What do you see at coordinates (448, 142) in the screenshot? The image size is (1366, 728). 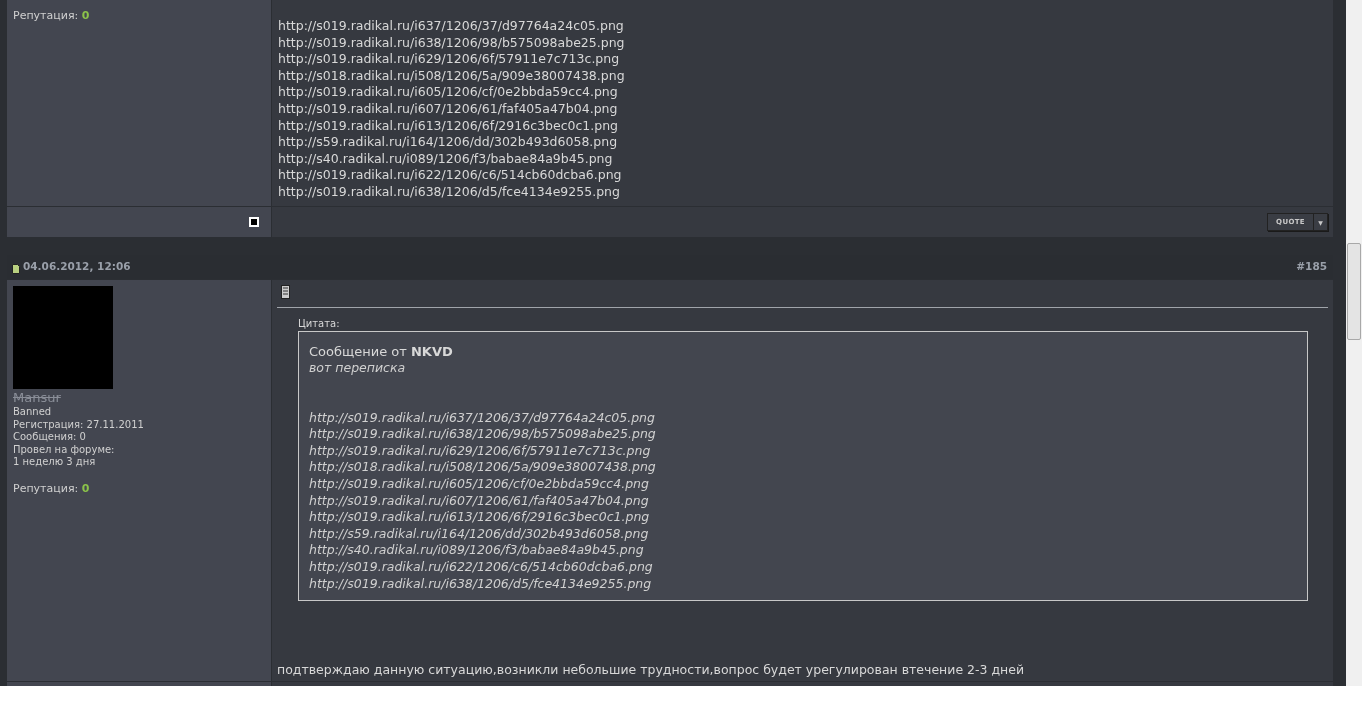 I see `url-text: http://s59.radikal.ru/i164/1206/dd/302b493d6058.png` at bounding box center [448, 142].